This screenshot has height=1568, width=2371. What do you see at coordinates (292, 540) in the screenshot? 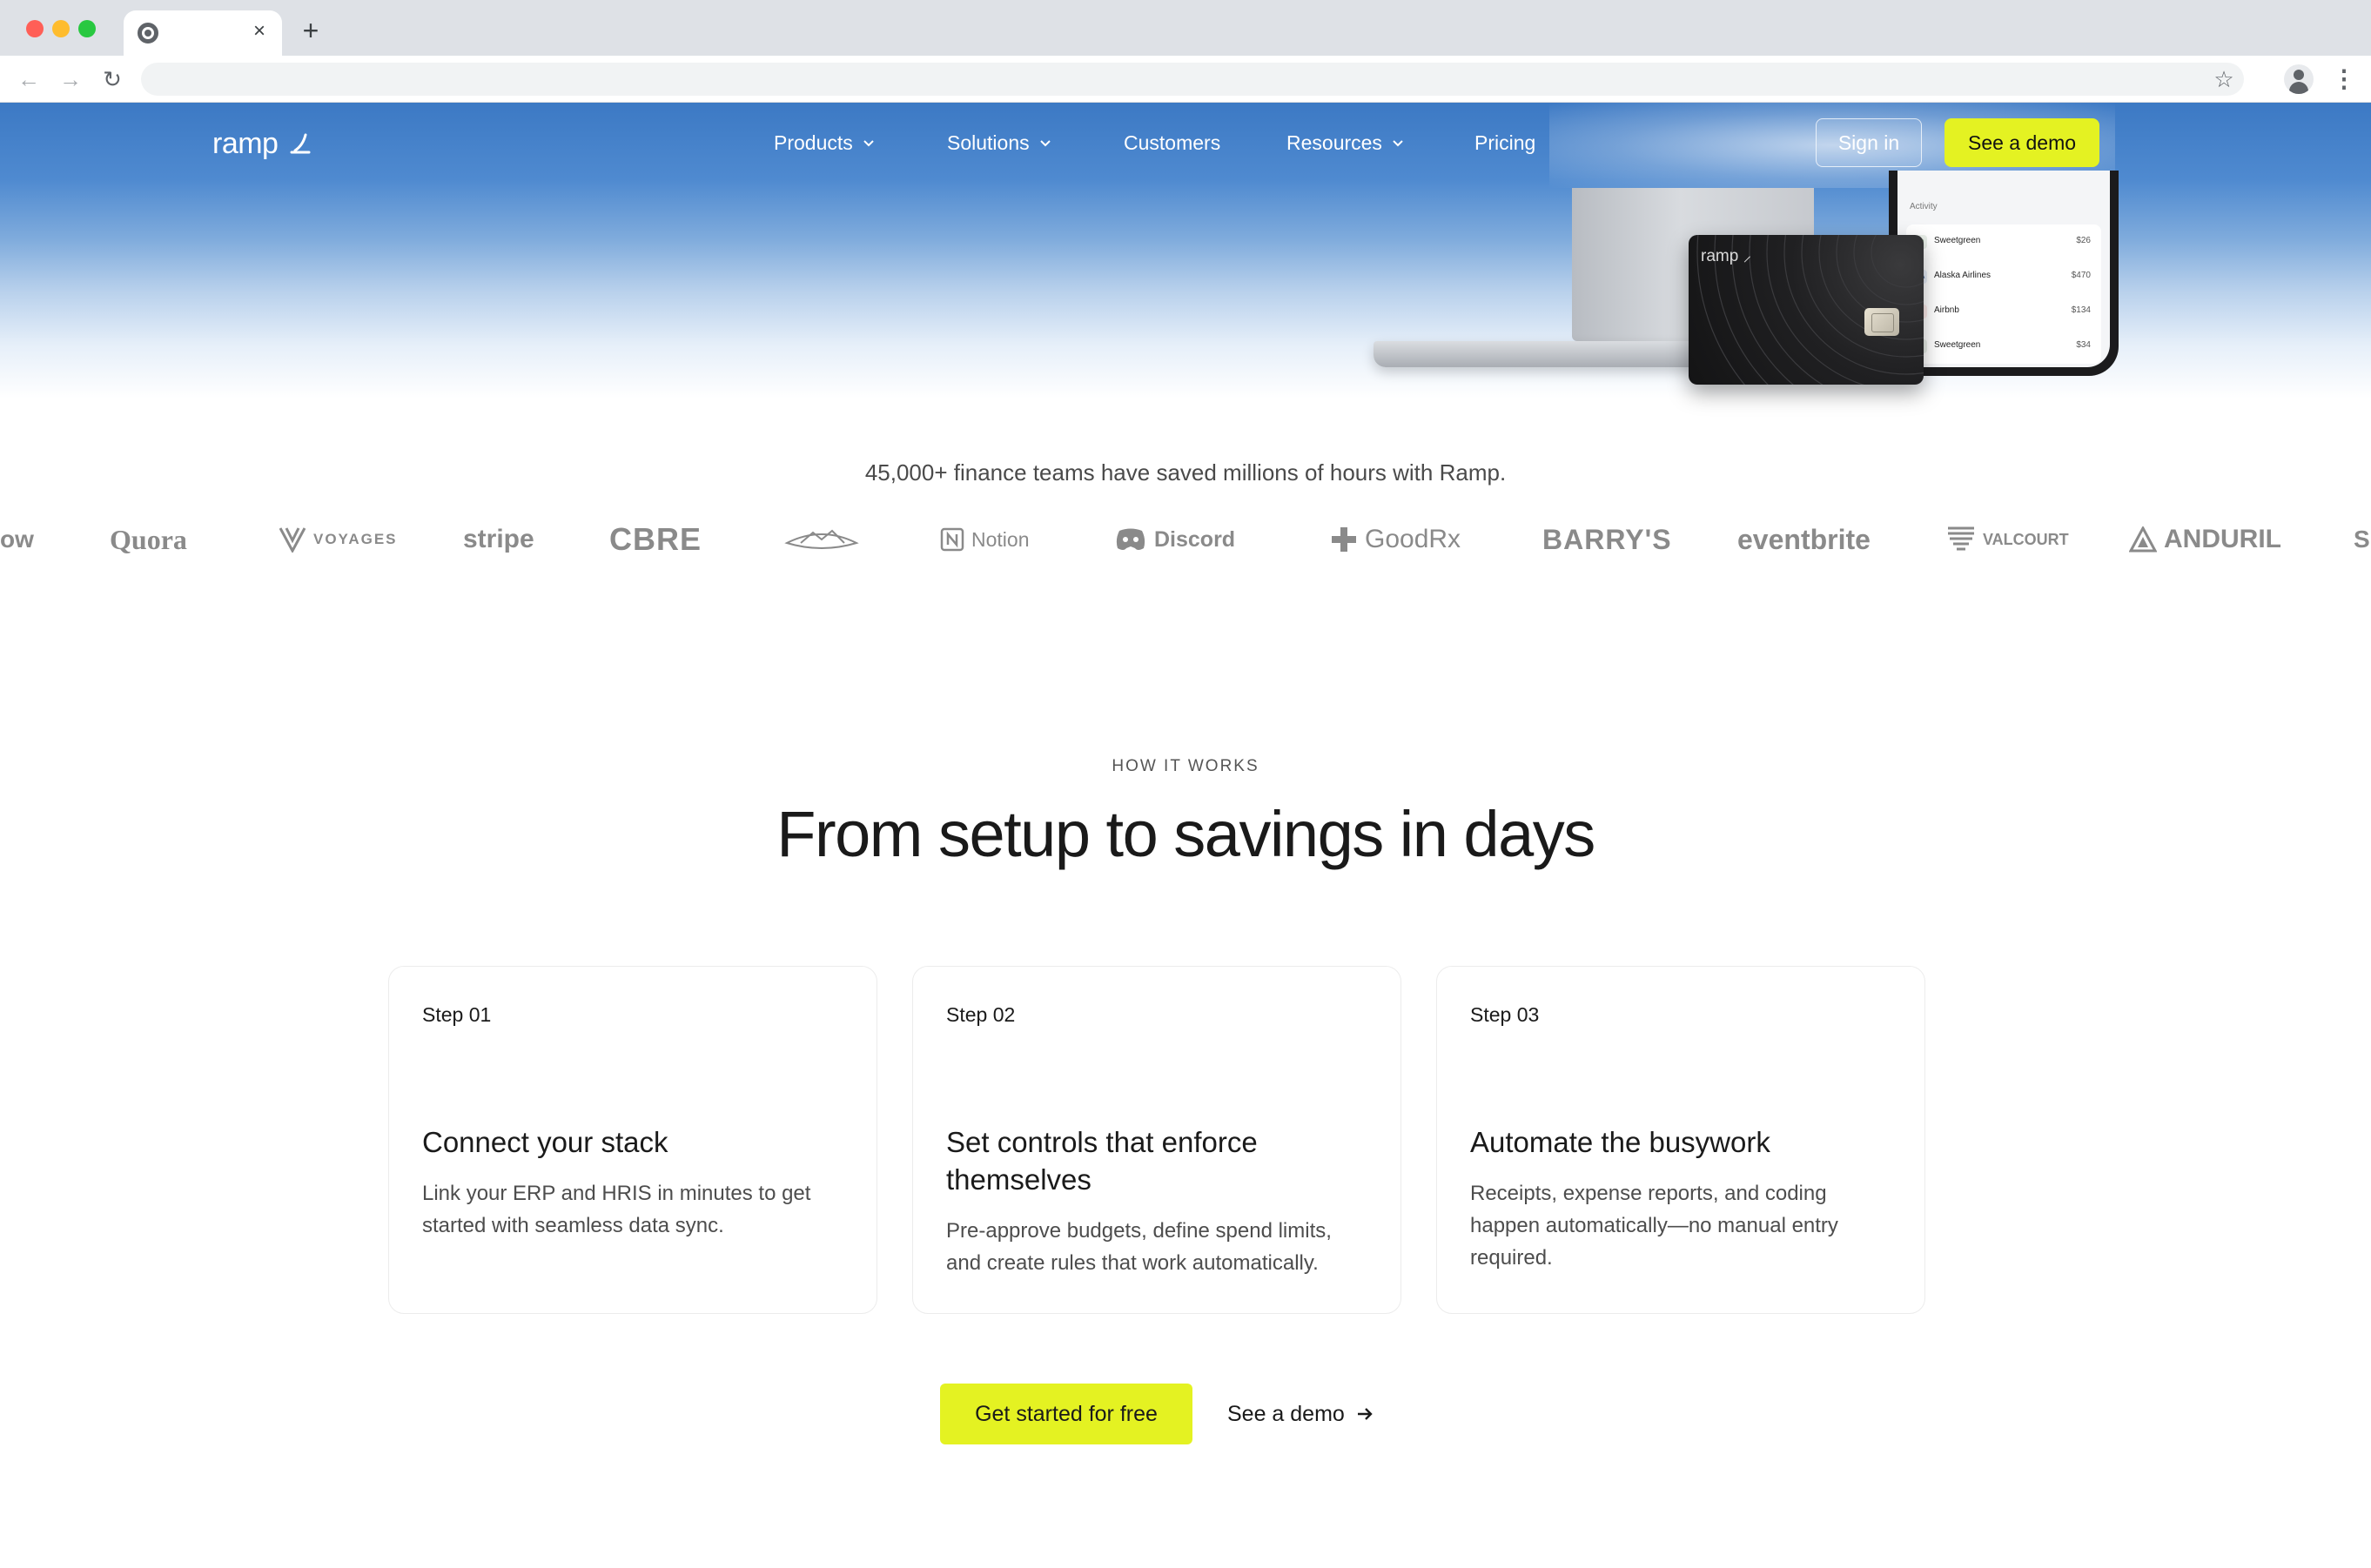
I see `voyages-icon` at bounding box center [292, 540].